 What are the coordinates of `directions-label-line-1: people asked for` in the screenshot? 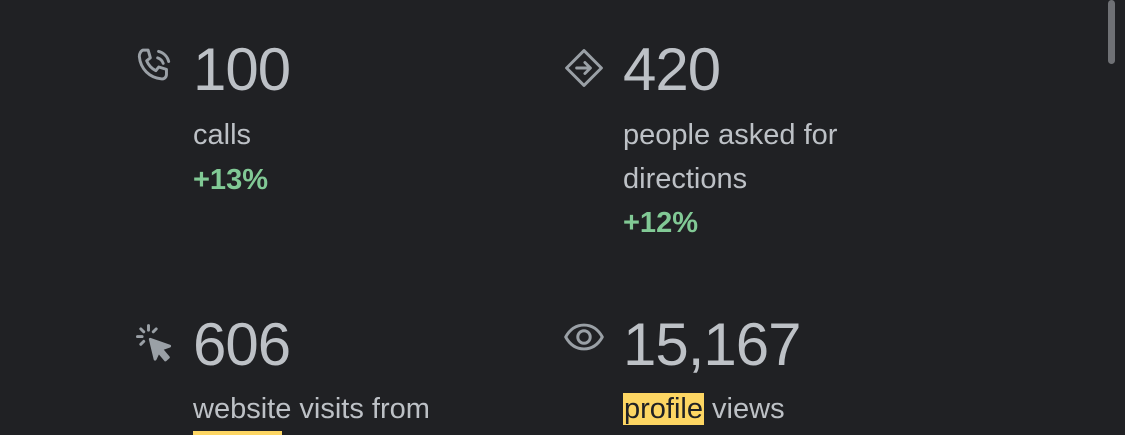 It's located at (730, 135).